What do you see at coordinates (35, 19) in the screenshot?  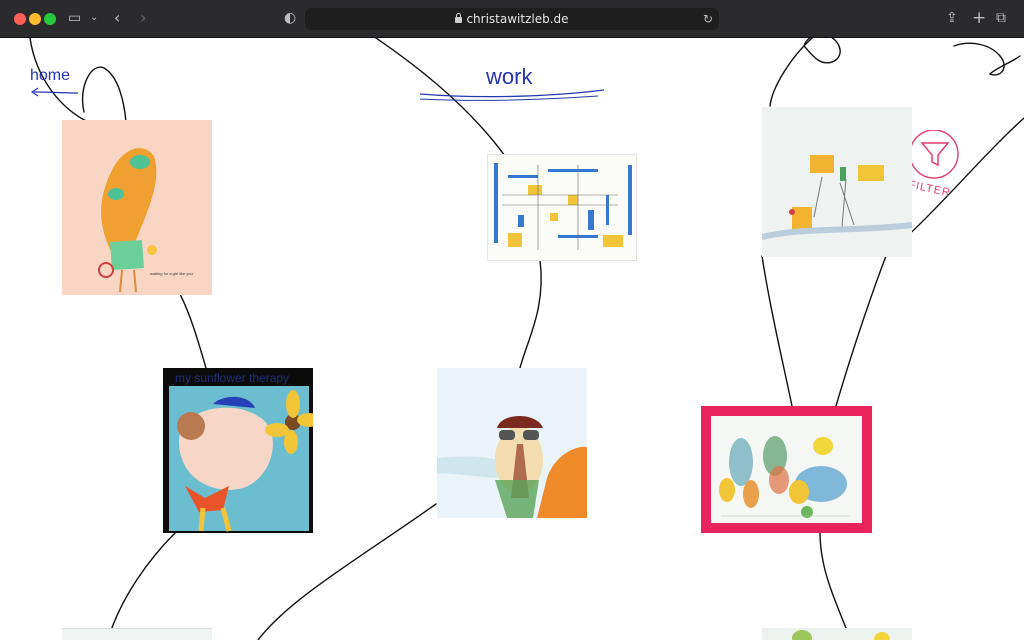 I see `minimize-window-button` at bounding box center [35, 19].